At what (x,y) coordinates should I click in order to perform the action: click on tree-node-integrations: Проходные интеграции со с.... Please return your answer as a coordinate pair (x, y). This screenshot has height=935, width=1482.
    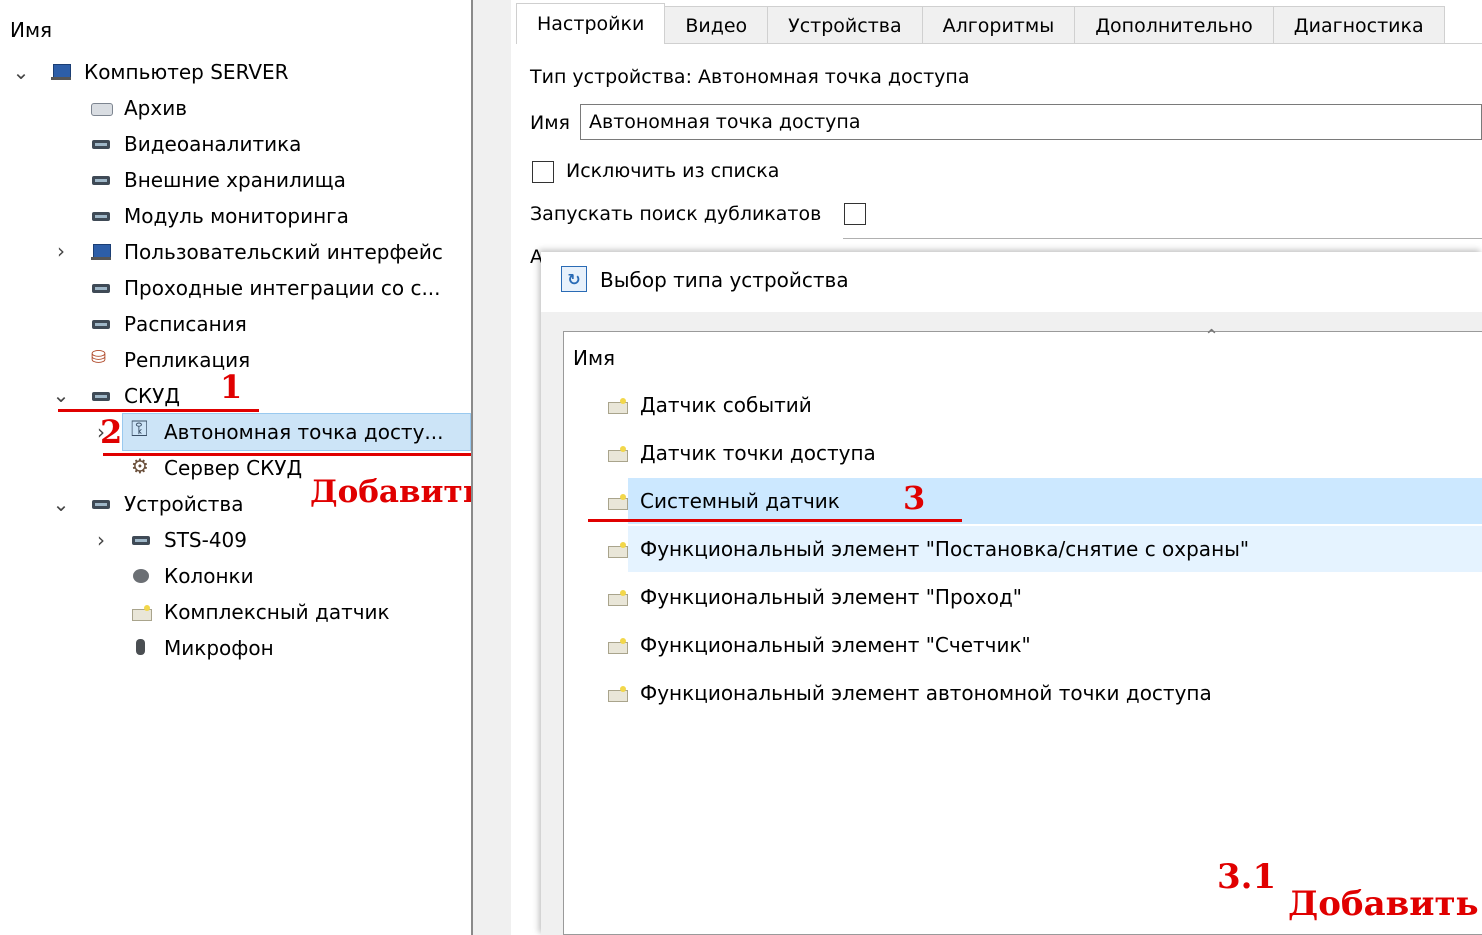
    Looking at the image, I should click on (265, 288).